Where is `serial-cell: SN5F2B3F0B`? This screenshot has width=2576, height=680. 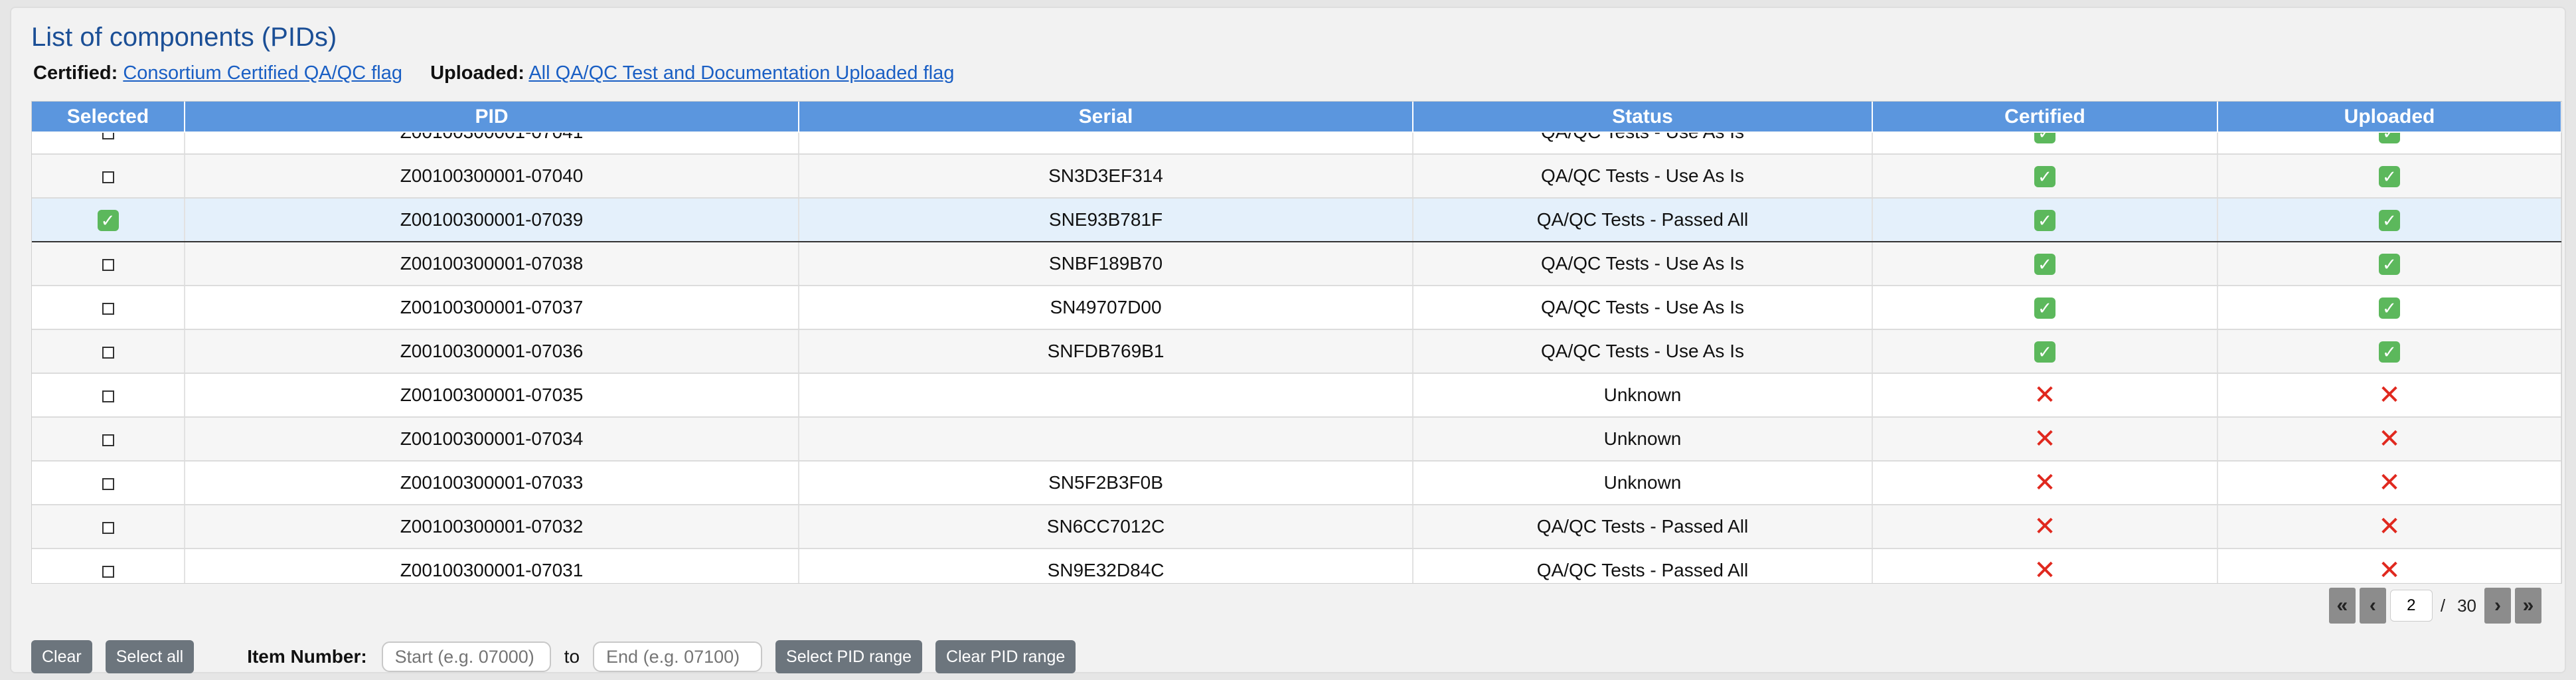
serial-cell: SN5F2B3F0B is located at coordinates (1106, 483).